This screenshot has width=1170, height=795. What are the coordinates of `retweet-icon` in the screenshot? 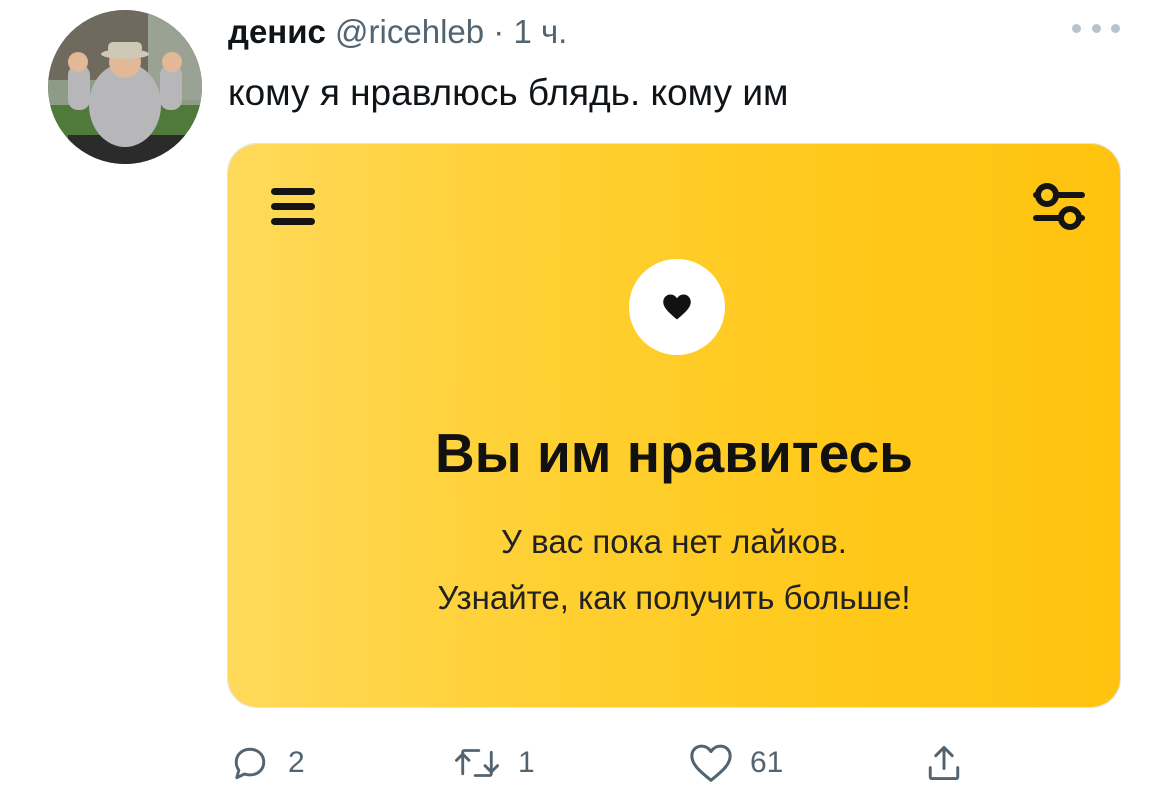 It's located at (477, 763).